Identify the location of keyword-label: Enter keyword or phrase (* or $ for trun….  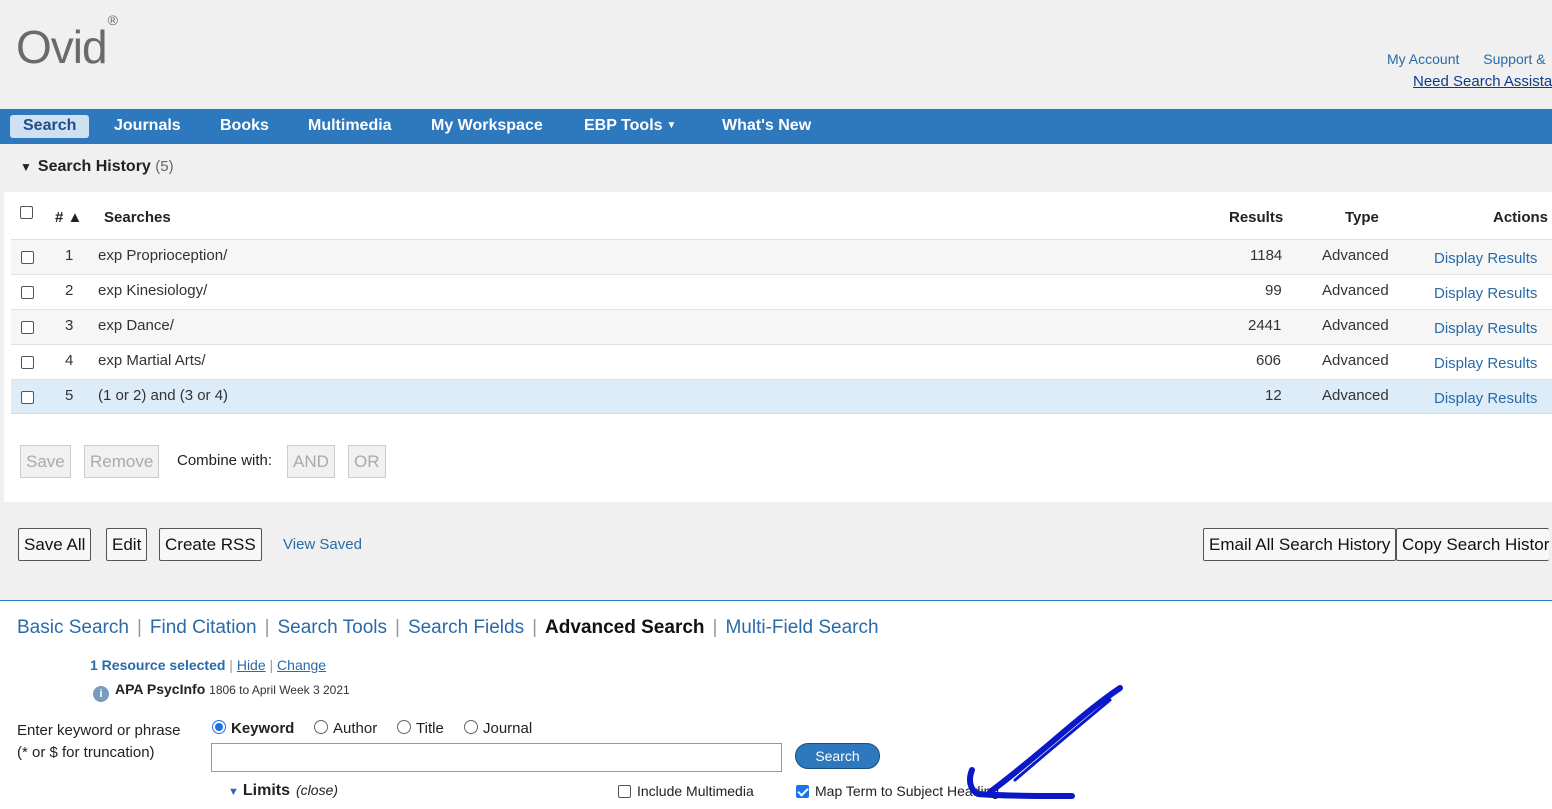
(98, 742).